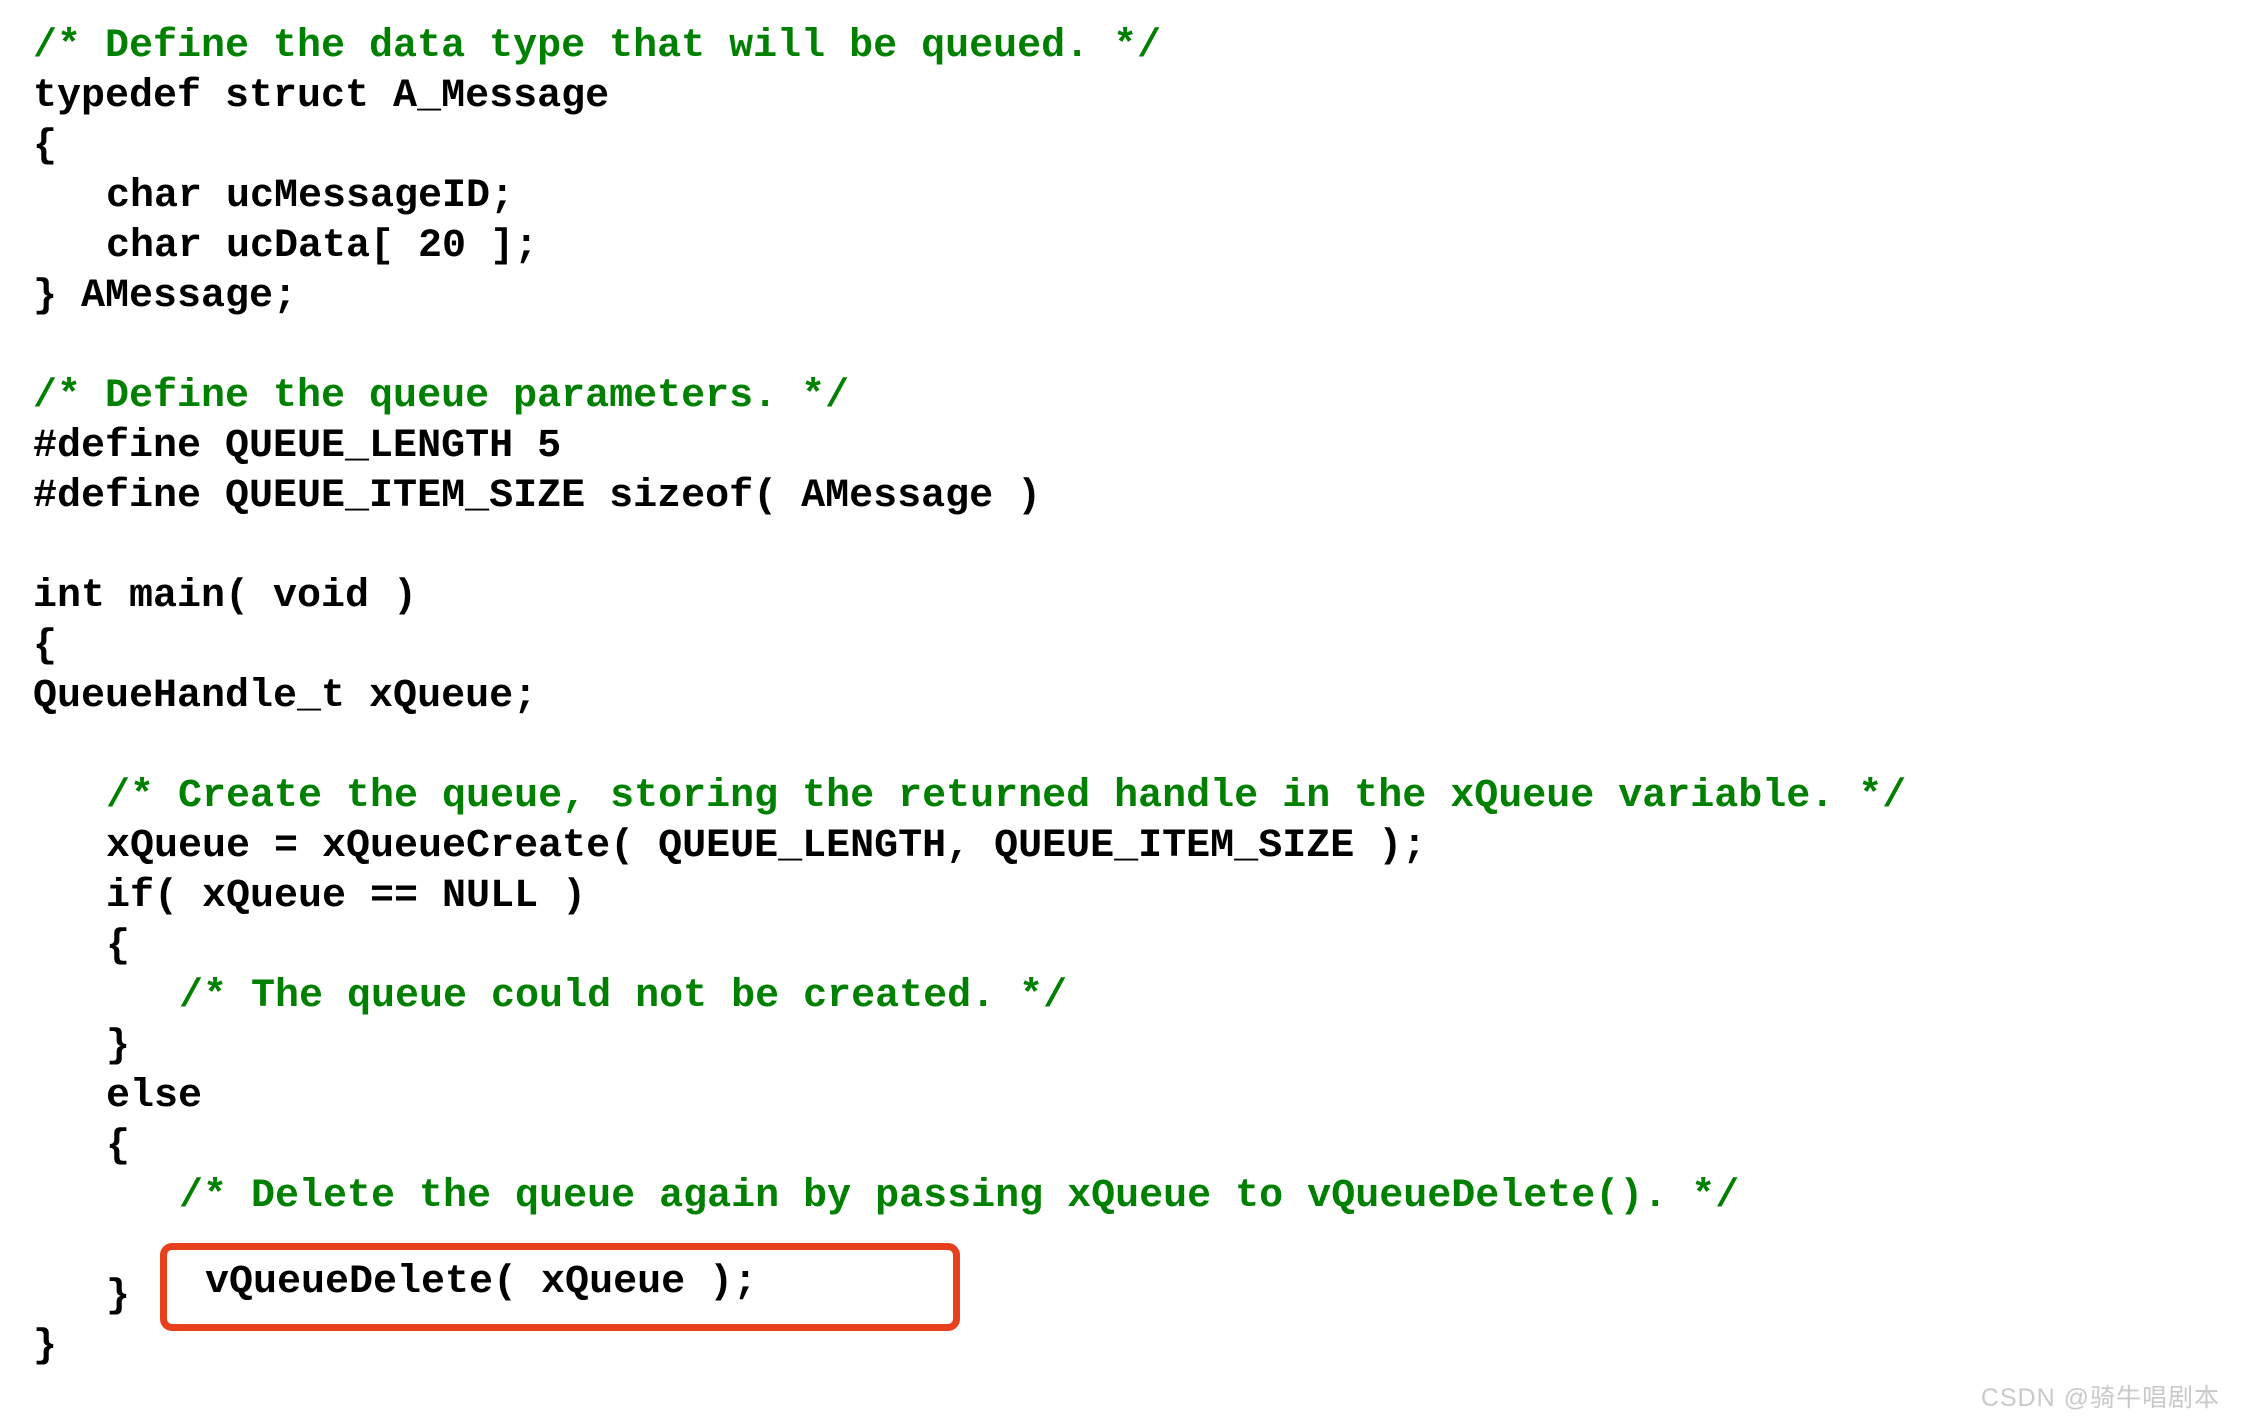 This screenshot has width=2242, height=1426. I want to click on code-line: typedef struct A_Message, so click(321, 96).